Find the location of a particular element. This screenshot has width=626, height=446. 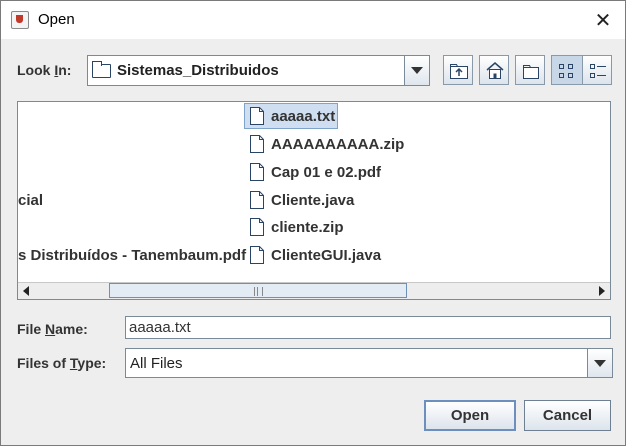

home-button is located at coordinates (494, 70).